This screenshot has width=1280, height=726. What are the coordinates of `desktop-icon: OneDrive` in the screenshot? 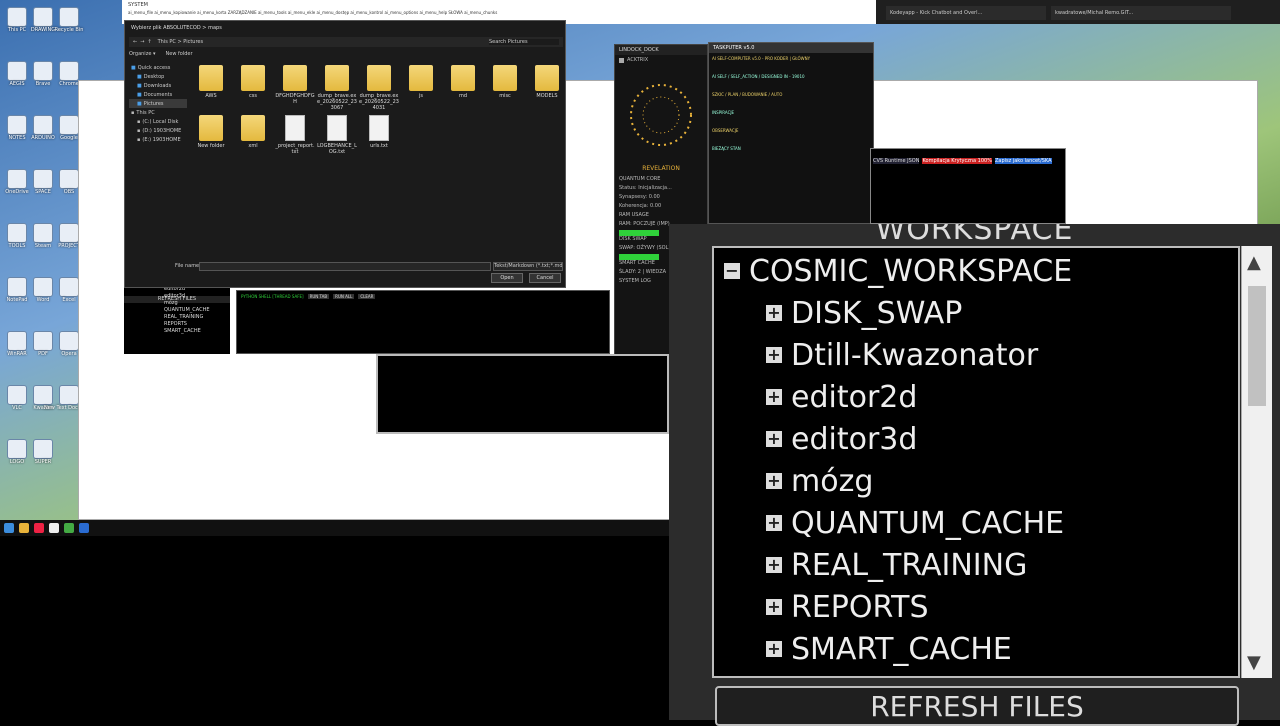 It's located at (17, 182).